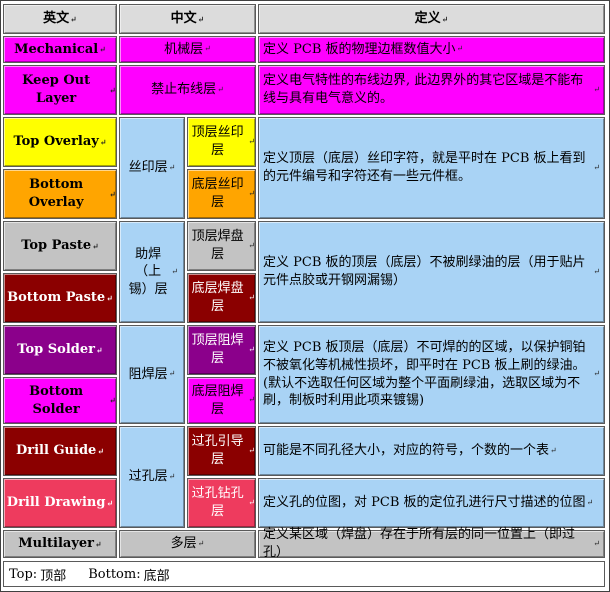 Image resolution: width=610 pixels, height=592 pixels. I want to click on top-solder-cn: 顶层阻焊层 ↵, so click(221, 350).